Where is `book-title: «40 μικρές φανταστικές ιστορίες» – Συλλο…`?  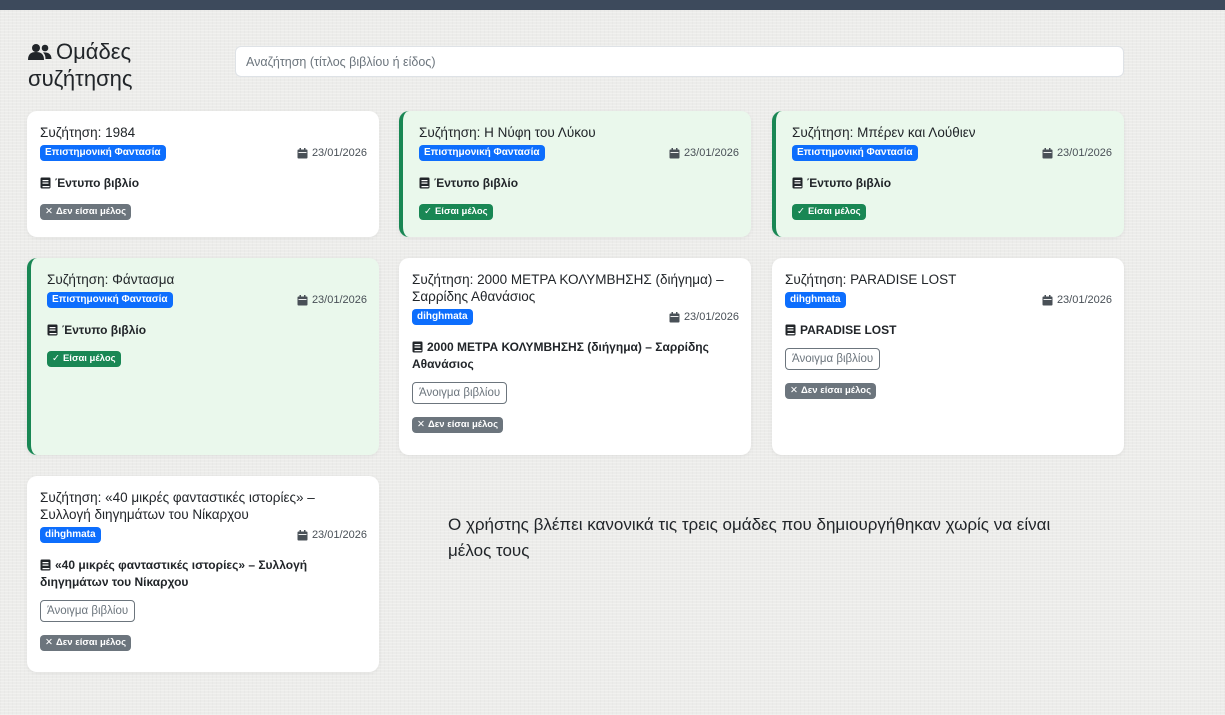
book-title: «40 μικρές φανταστικές ιστορίες» – Συλλο… is located at coordinates (174, 573).